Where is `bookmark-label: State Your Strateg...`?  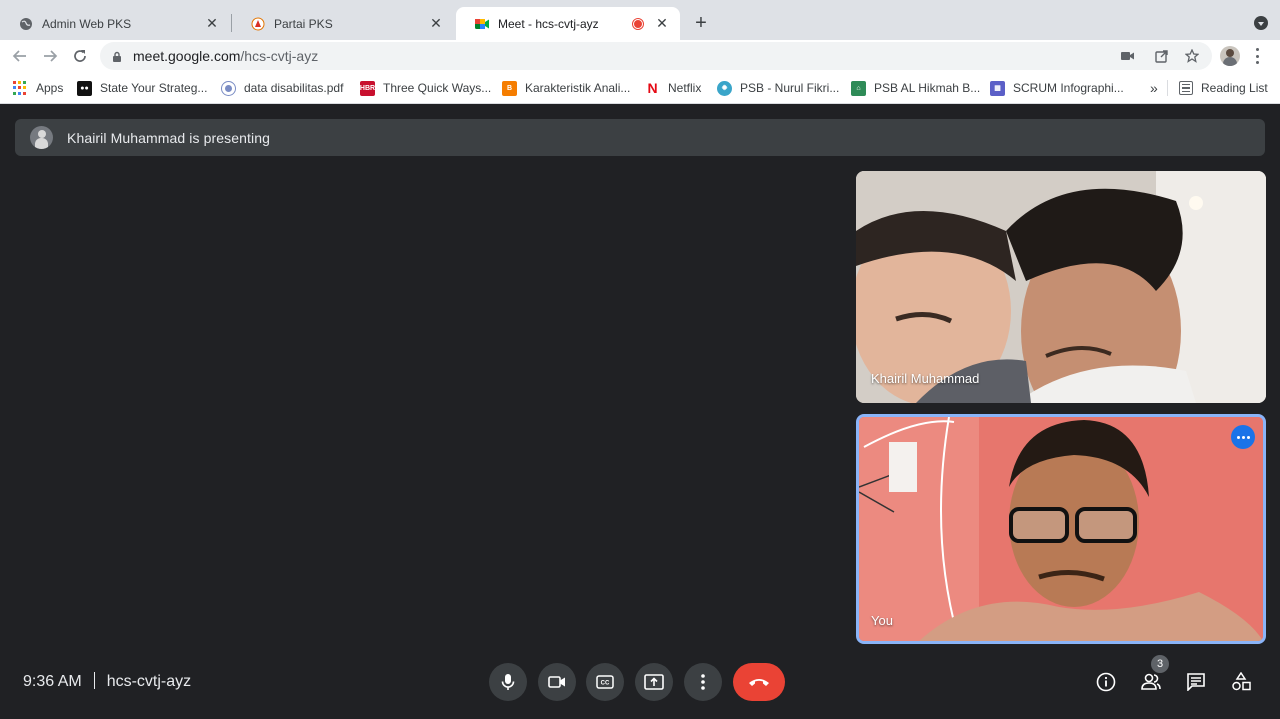 bookmark-label: State Your Strateg... is located at coordinates (154, 88).